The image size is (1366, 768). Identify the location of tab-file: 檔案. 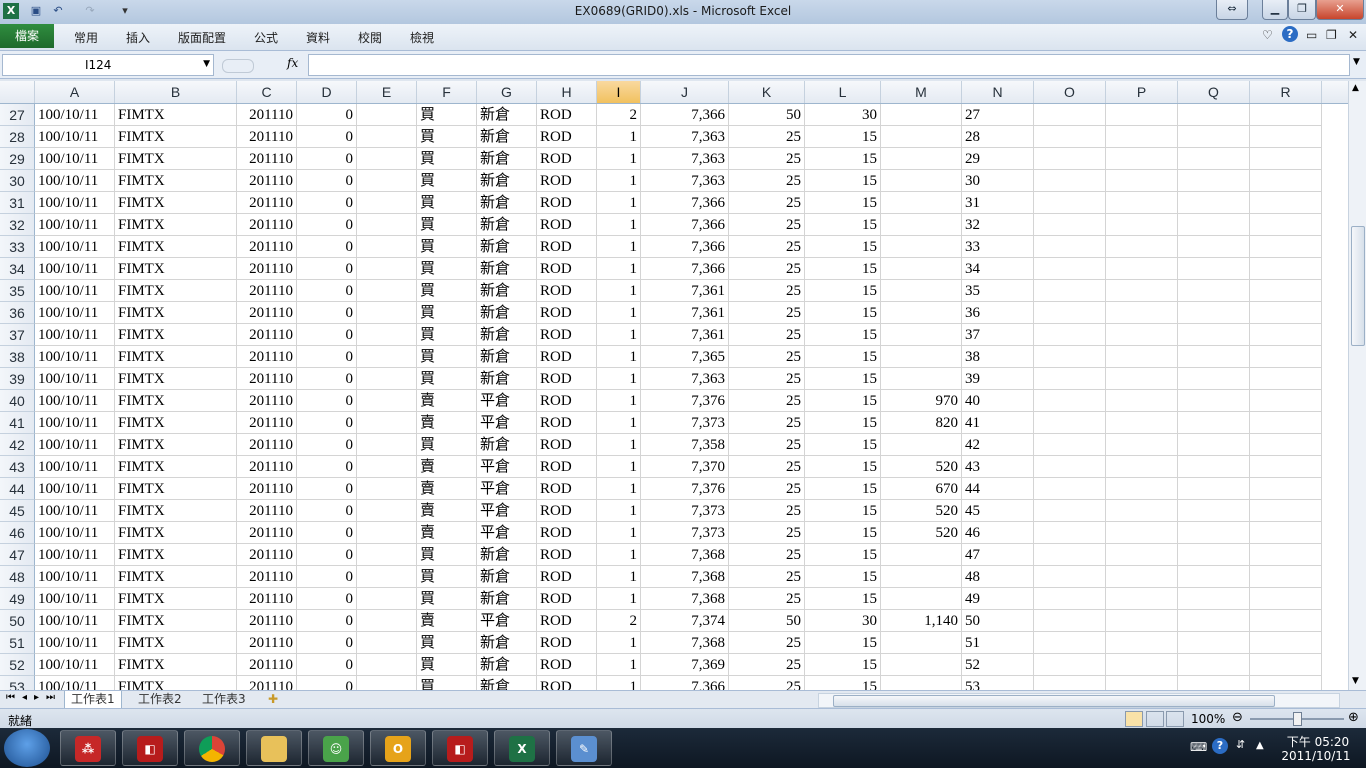
(27, 36).